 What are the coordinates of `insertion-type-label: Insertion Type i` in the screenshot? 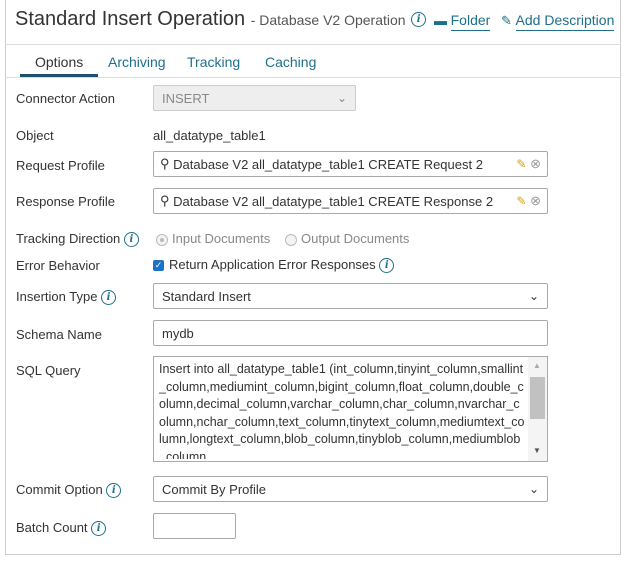 It's located at (66, 297).